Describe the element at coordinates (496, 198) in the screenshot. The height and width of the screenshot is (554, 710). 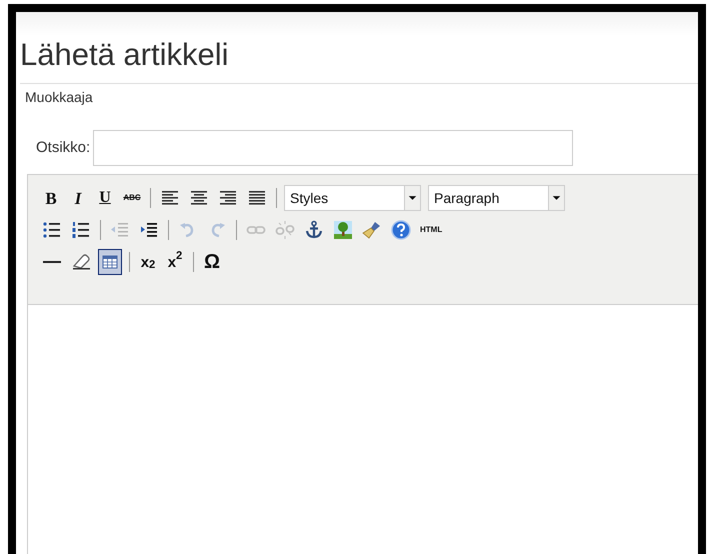
I see `dropdown: Paragraph` at that location.